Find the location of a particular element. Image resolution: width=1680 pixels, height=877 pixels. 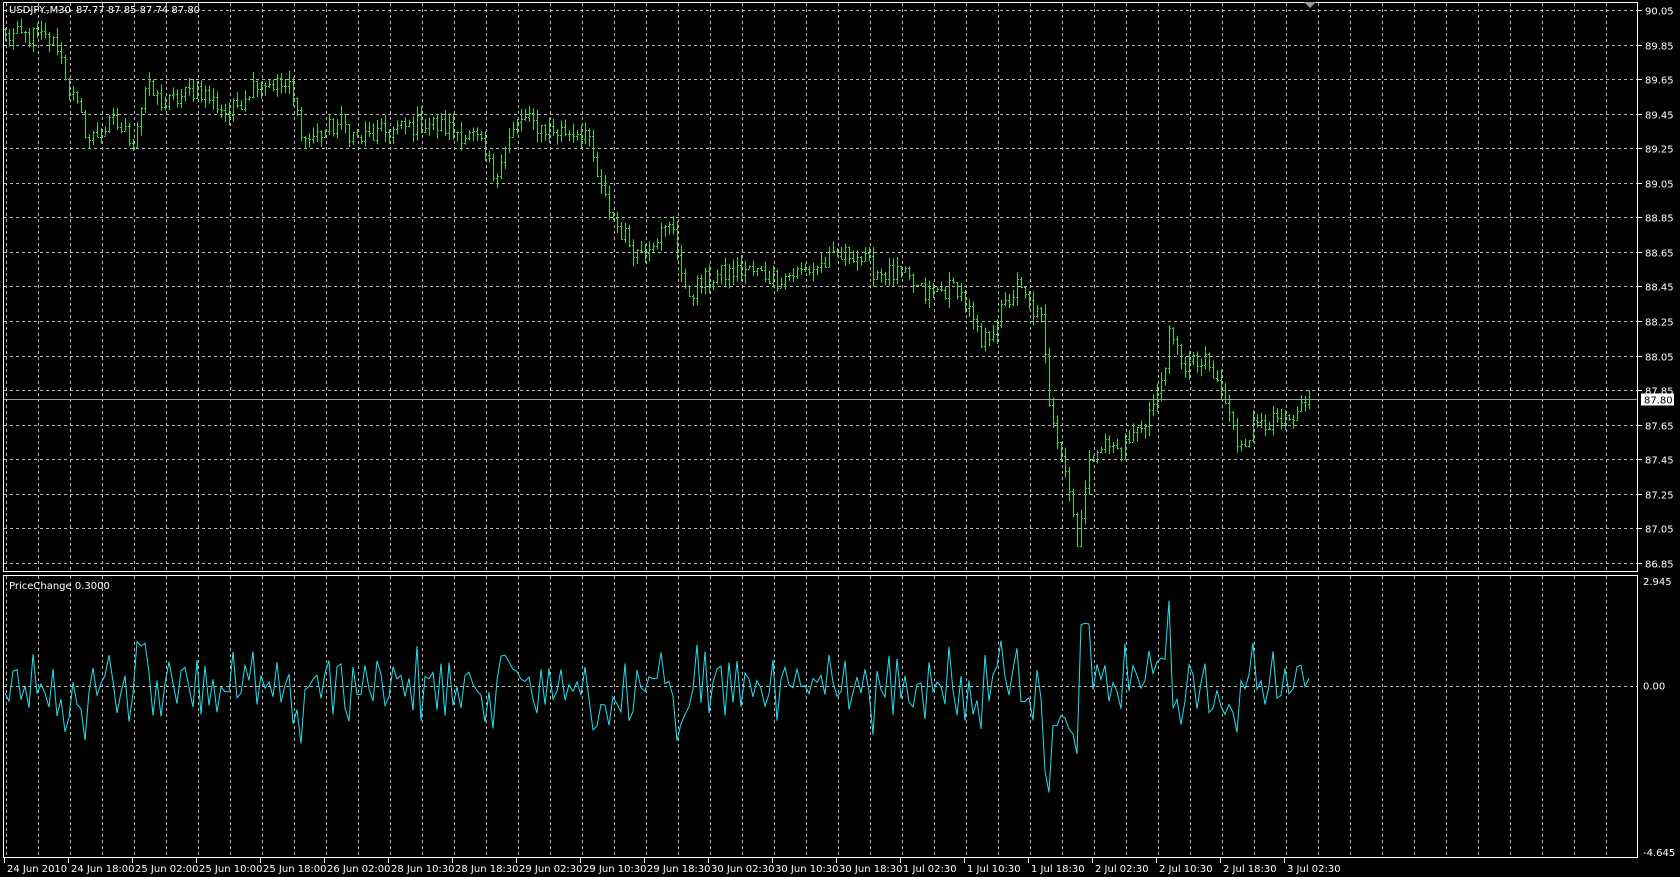

price-tick-label: 89.45 is located at coordinates (1659, 116).